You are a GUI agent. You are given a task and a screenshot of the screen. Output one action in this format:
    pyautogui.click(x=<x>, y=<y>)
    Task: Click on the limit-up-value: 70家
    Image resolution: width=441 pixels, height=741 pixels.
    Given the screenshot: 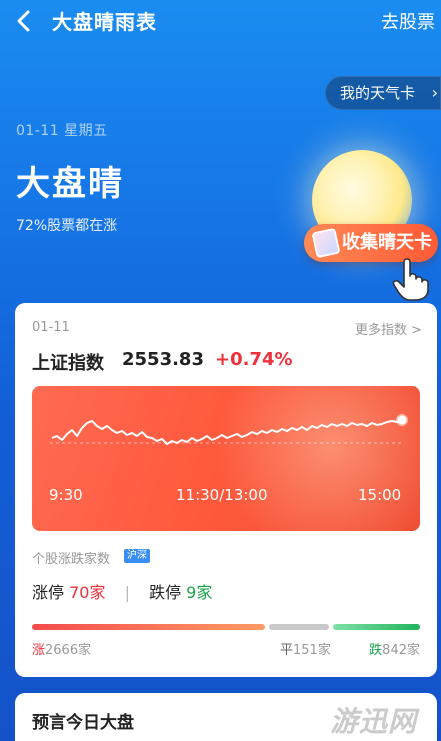 What is the action you would take?
    pyautogui.click(x=87, y=592)
    